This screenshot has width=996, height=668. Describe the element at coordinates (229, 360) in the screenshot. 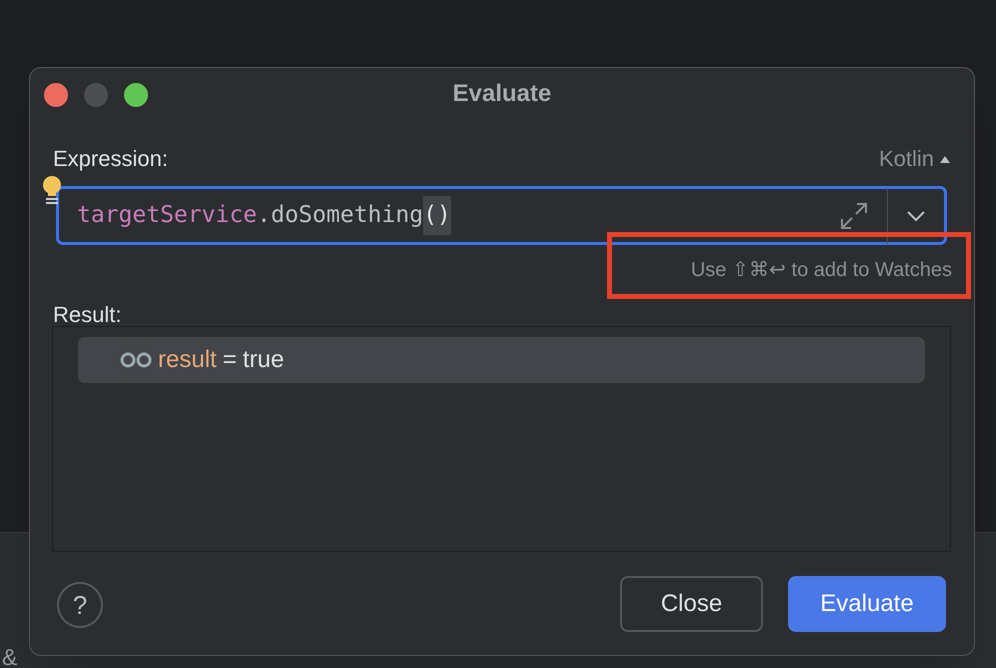

I see `equals-sign: =` at that location.